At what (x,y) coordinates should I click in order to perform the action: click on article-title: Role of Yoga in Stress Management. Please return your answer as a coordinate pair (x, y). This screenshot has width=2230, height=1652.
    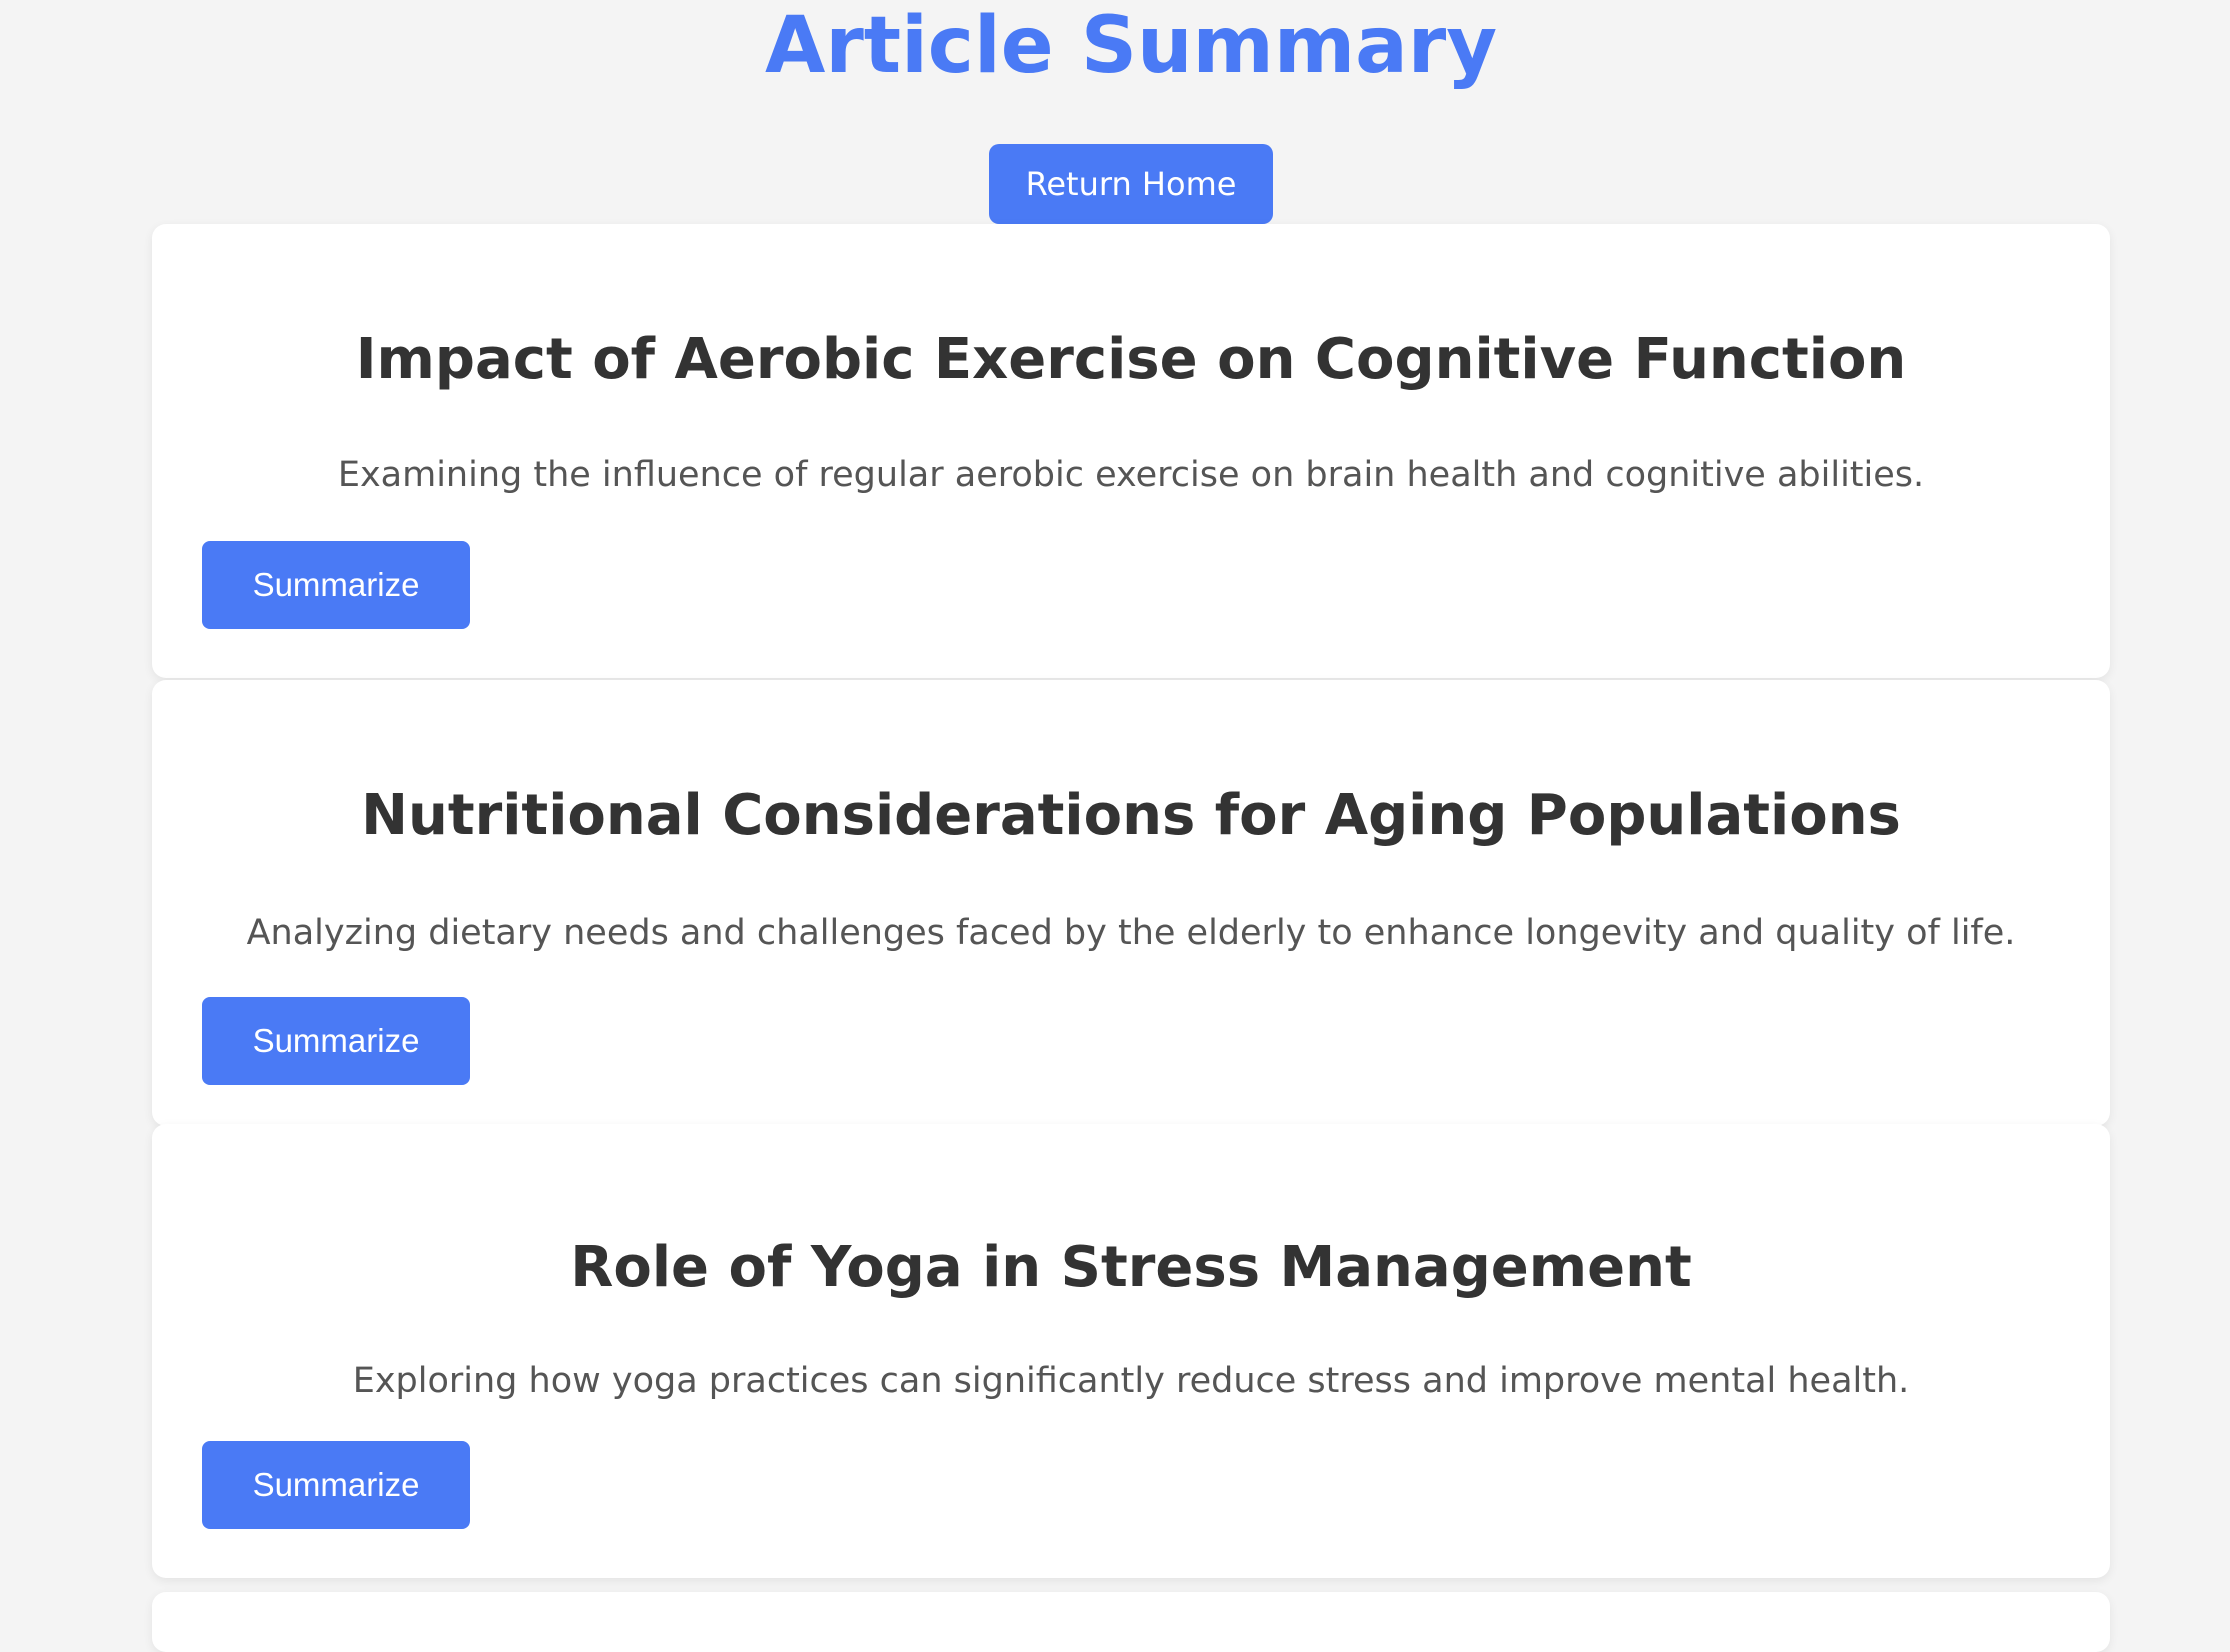
    Looking at the image, I should click on (1131, 1267).